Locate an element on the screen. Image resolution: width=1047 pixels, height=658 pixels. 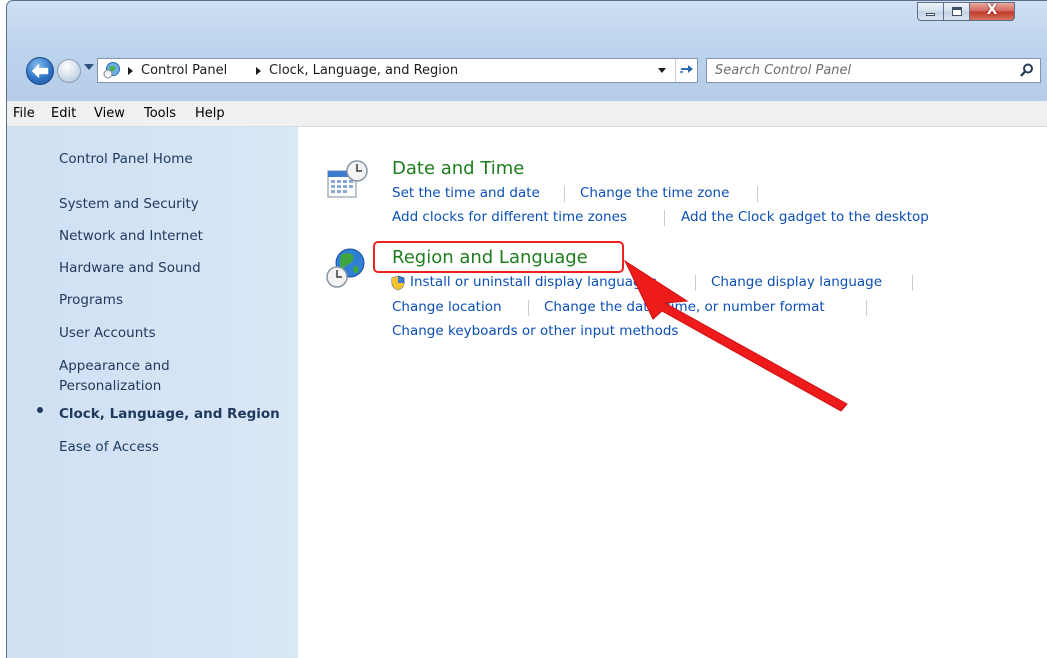
search-box is located at coordinates (873, 70).